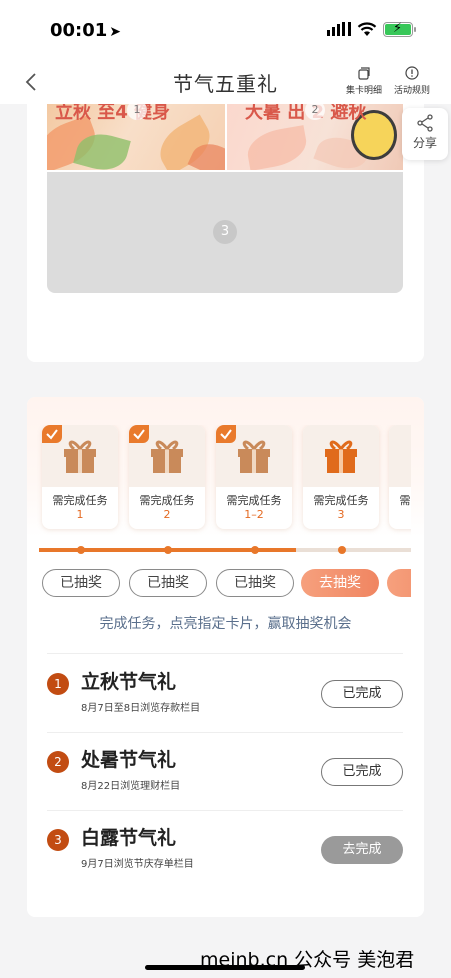  Describe the element at coordinates (129, 682) in the screenshot. I see `task-name: 立秋节气礼` at that location.